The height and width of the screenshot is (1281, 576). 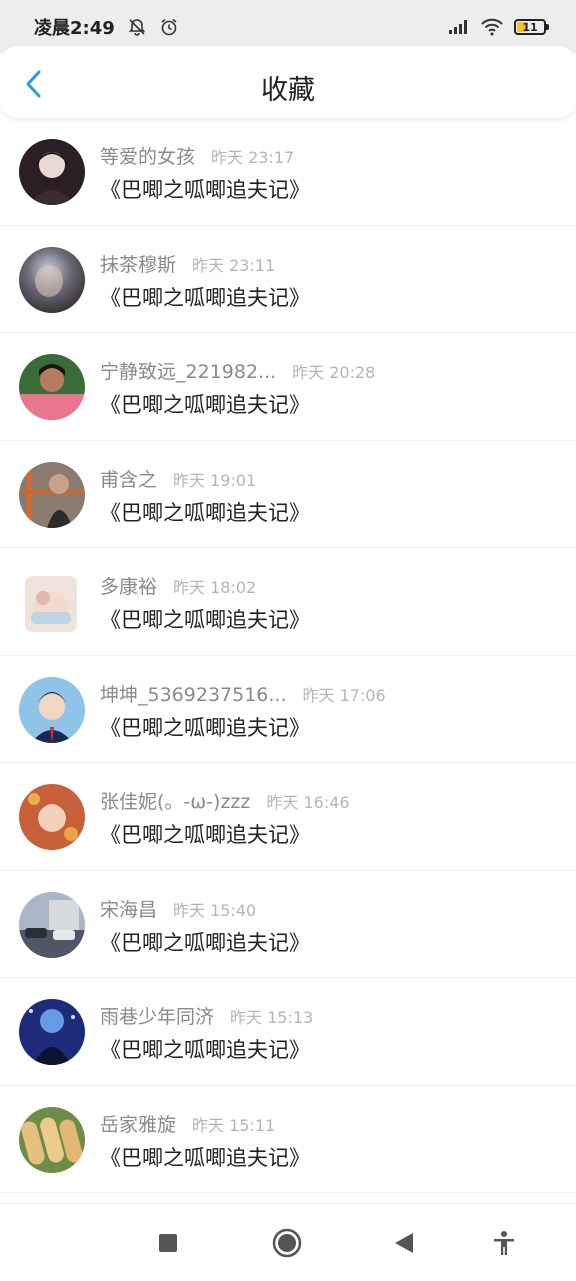 What do you see at coordinates (288, 1032) in the screenshot?
I see `list-item: 雨巷少年同济 昨天 15:13 《巴唧之呱唧追夫记》` at bounding box center [288, 1032].